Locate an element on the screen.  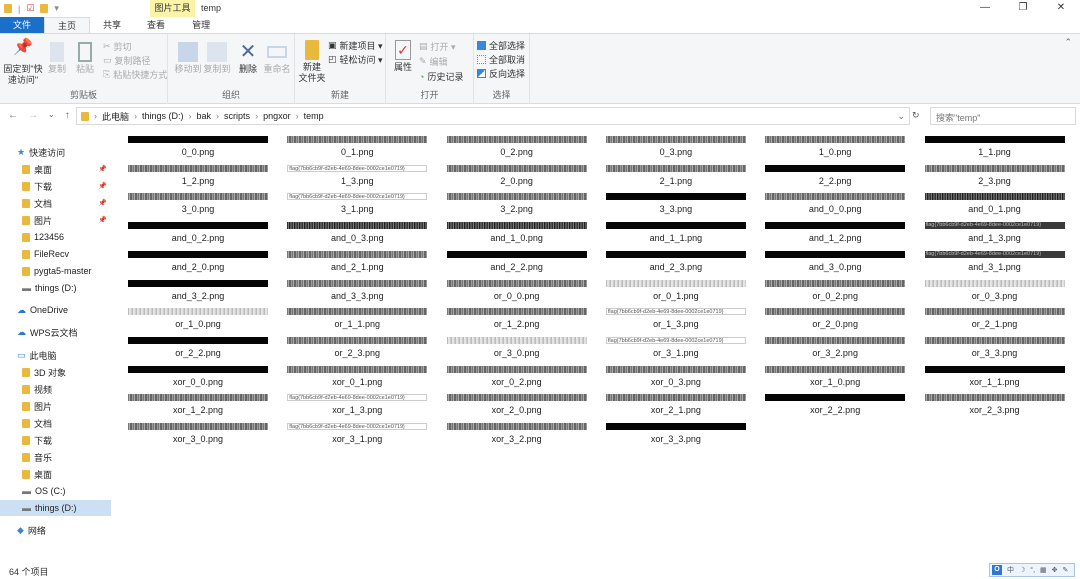
tab-manage: 管理 is located at coordinates (201, 25).